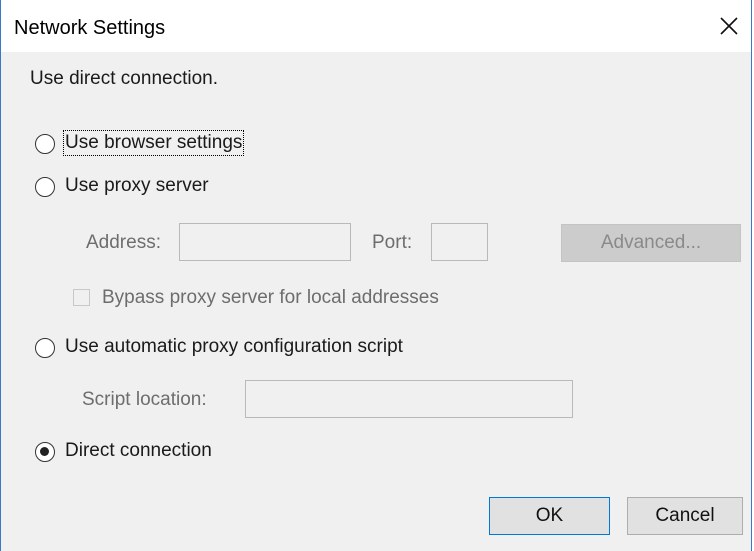 The image size is (754, 551). I want to click on radio-auto-config-label: Use automatic proxy configuration script, so click(234, 347).